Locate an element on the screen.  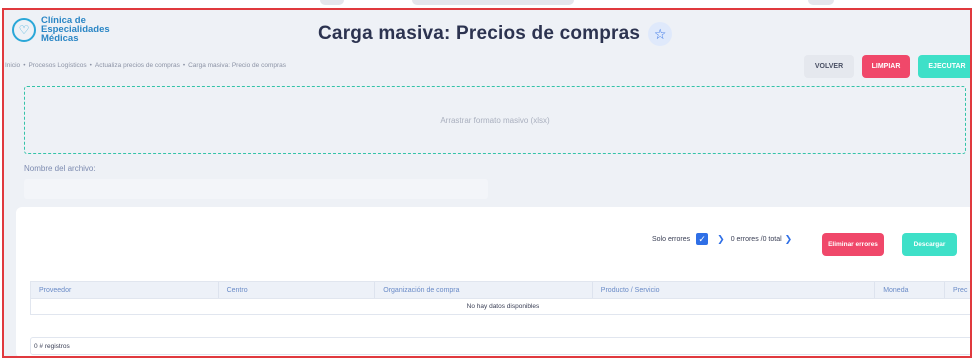
stethoscope-heart-icon: ♡ is located at coordinates (24, 29).